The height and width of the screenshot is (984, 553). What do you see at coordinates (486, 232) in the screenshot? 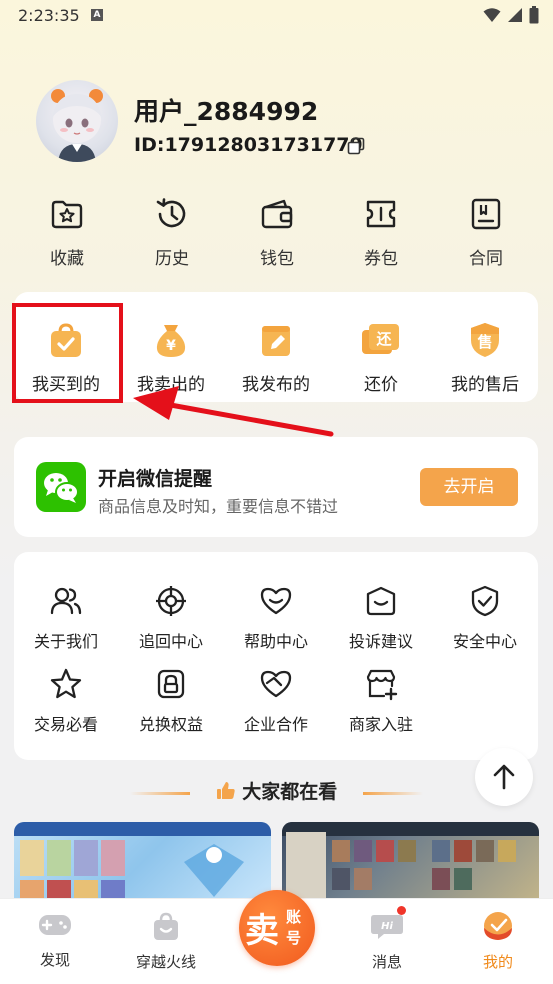
I see `quick-item-contracts: 合同` at bounding box center [486, 232].